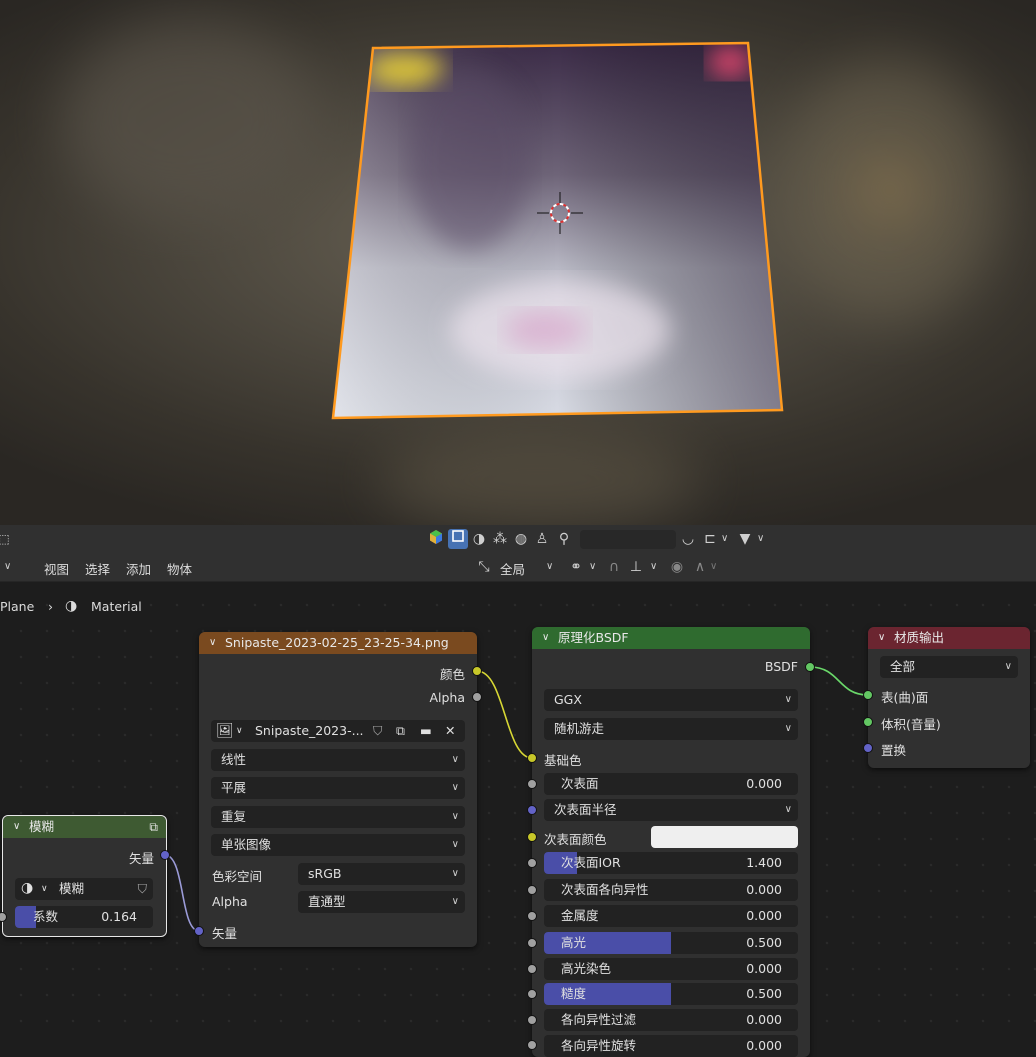 The width and height of the screenshot is (1036, 1057). What do you see at coordinates (532, 994) in the screenshot?
I see `socket-input-roughness` at bounding box center [532, 994].